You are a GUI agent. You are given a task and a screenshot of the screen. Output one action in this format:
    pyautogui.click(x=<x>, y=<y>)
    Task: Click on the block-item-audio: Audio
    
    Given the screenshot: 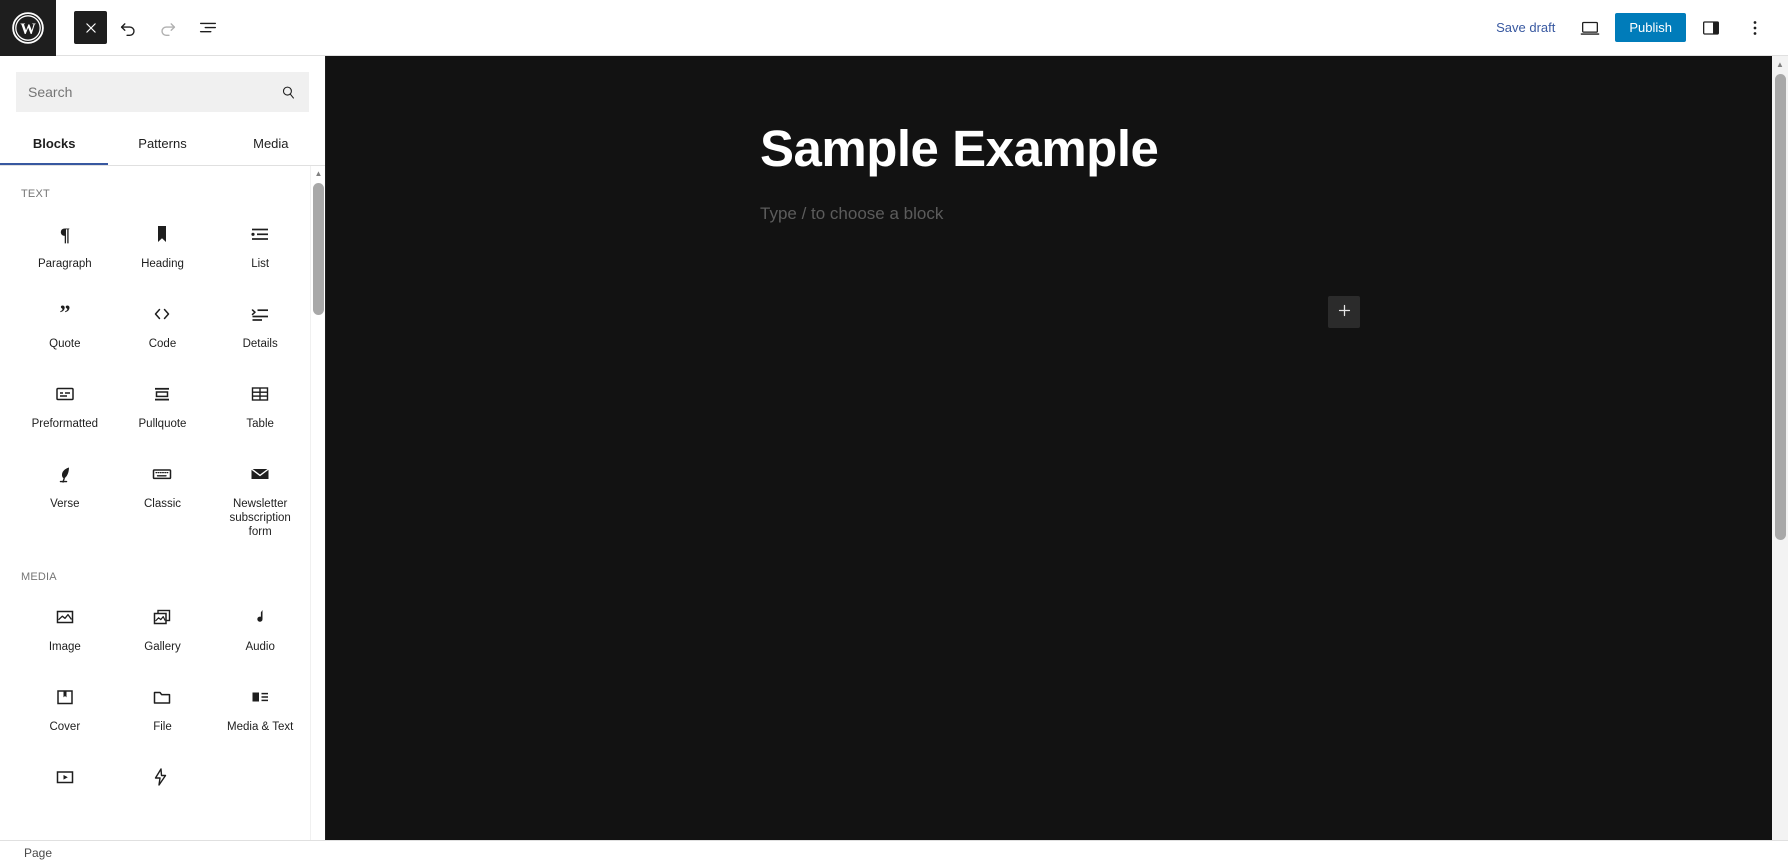 What is the action you would take?
    pyautogui.click(x=260, y=627)
    